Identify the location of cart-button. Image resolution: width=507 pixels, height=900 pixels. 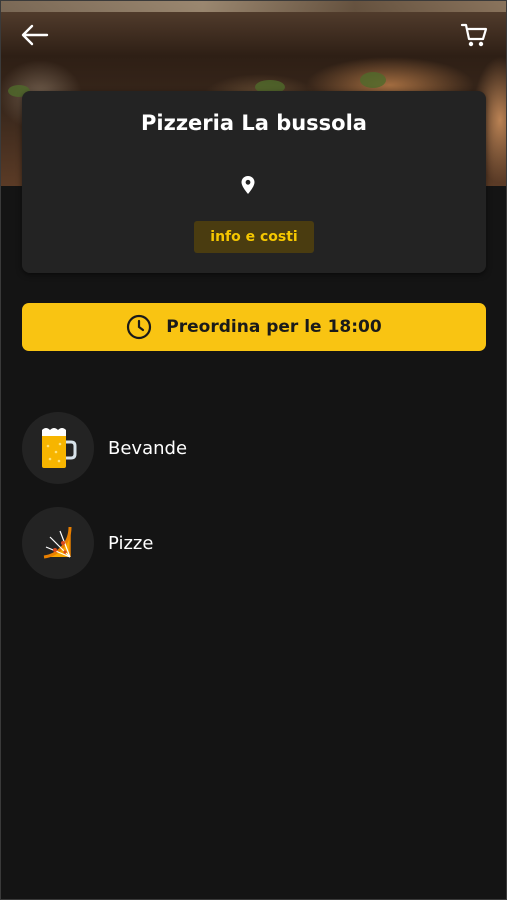
(474, 35).